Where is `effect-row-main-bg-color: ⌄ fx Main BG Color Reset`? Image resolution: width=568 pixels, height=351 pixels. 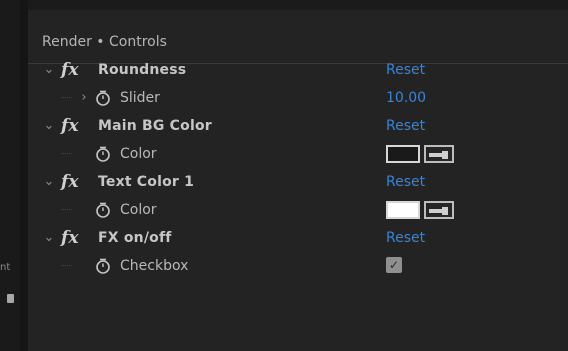
effect-row-main-bg-color: ⌄ fx Main BG Color Reset is located at coordinates (298, 126).